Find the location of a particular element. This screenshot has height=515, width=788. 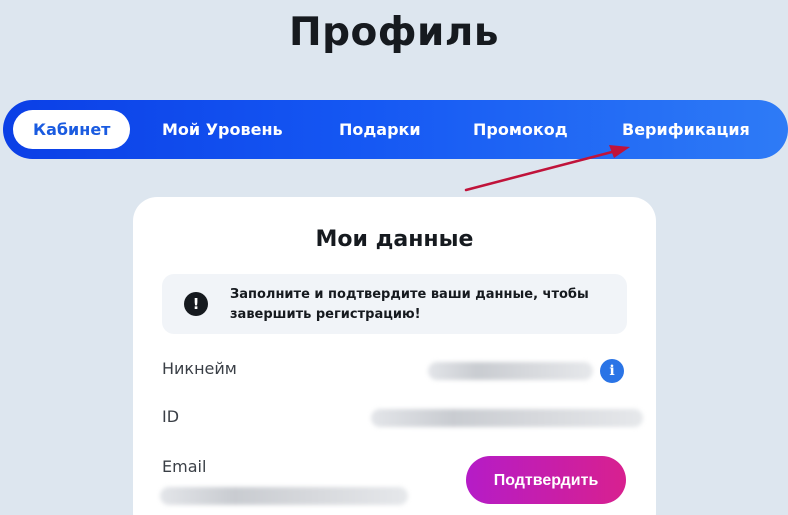

info-icon: i is located at coordinates (612, 371).